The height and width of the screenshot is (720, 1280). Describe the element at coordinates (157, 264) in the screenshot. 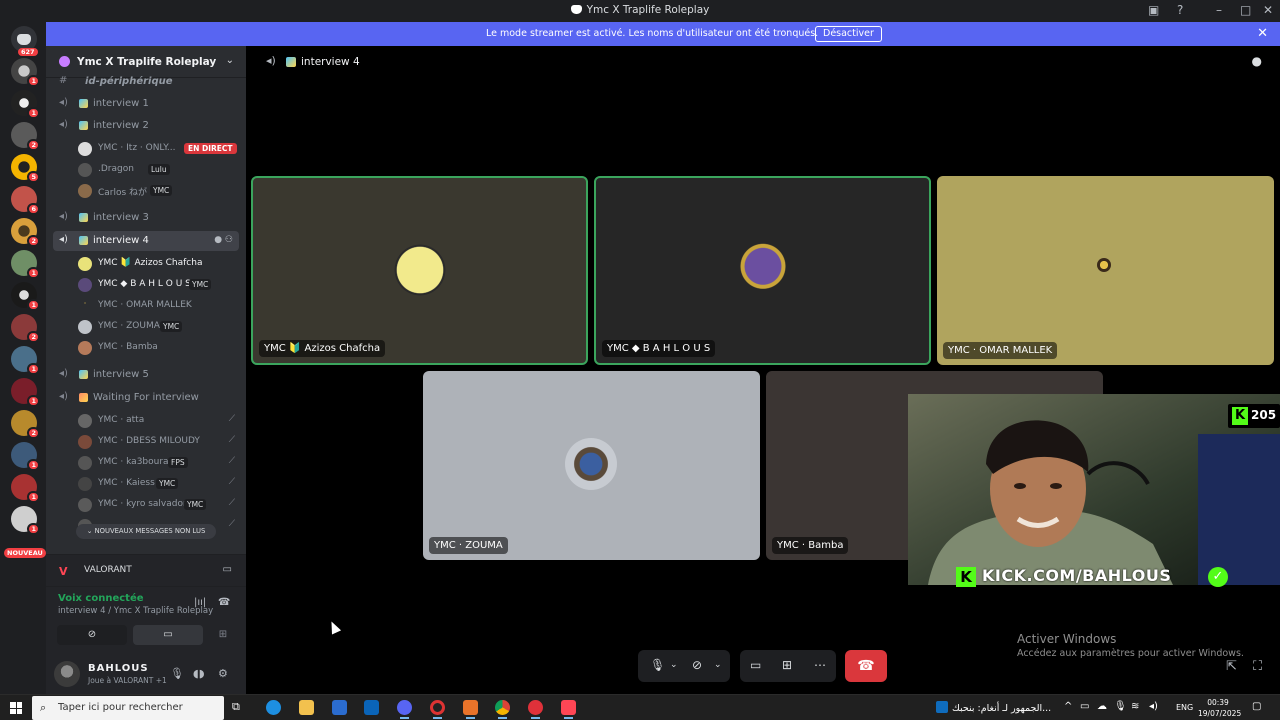

I see `voice-user: YMC 🔰 Azizos Chafcha` at that location.